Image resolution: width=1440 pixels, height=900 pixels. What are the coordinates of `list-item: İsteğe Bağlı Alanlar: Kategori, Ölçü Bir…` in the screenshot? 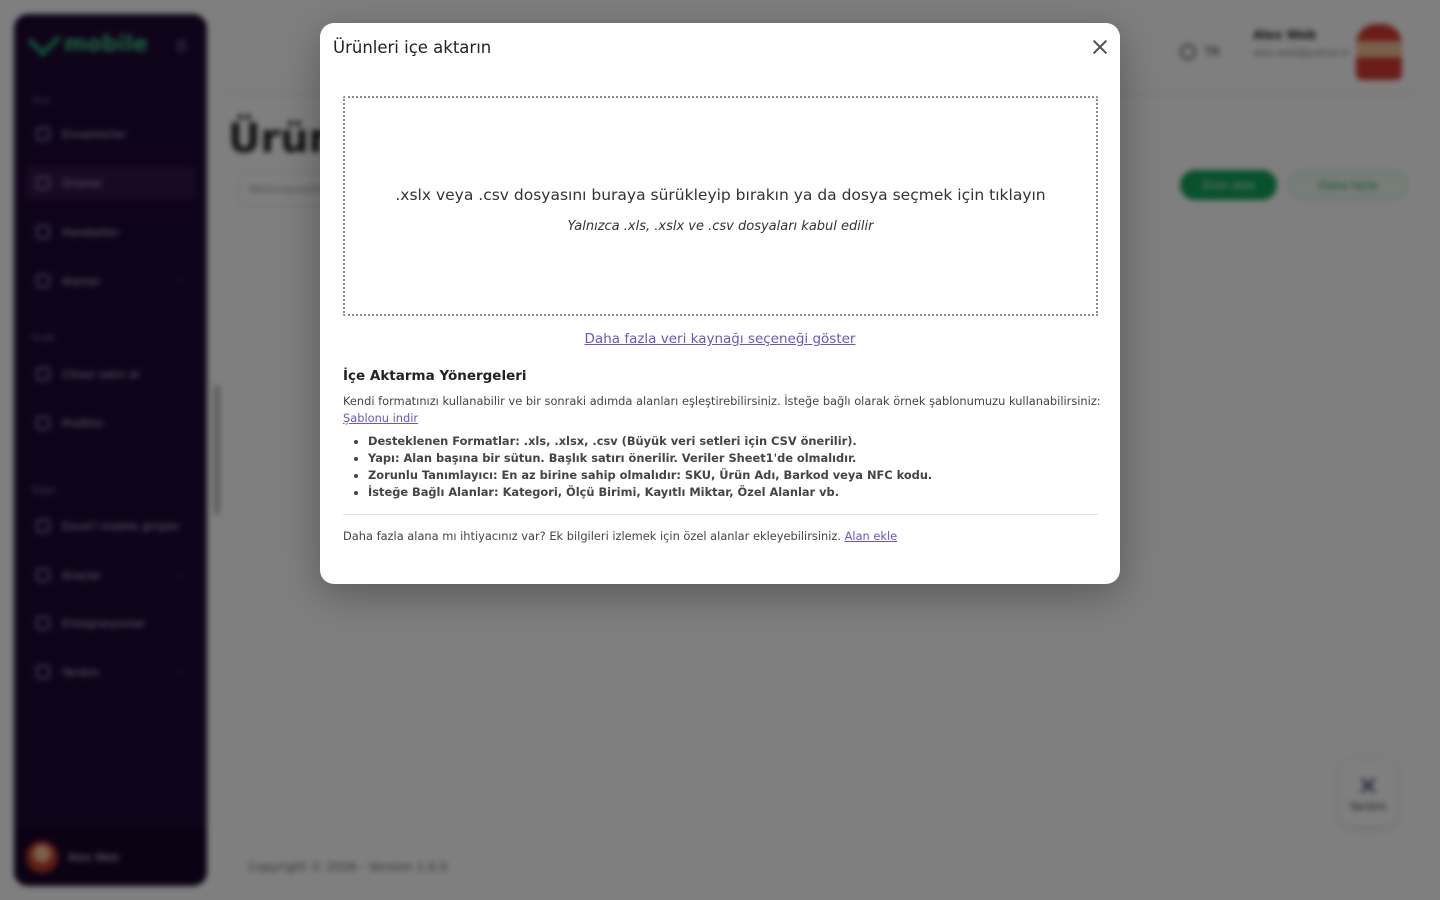 It's located at (650, 492).